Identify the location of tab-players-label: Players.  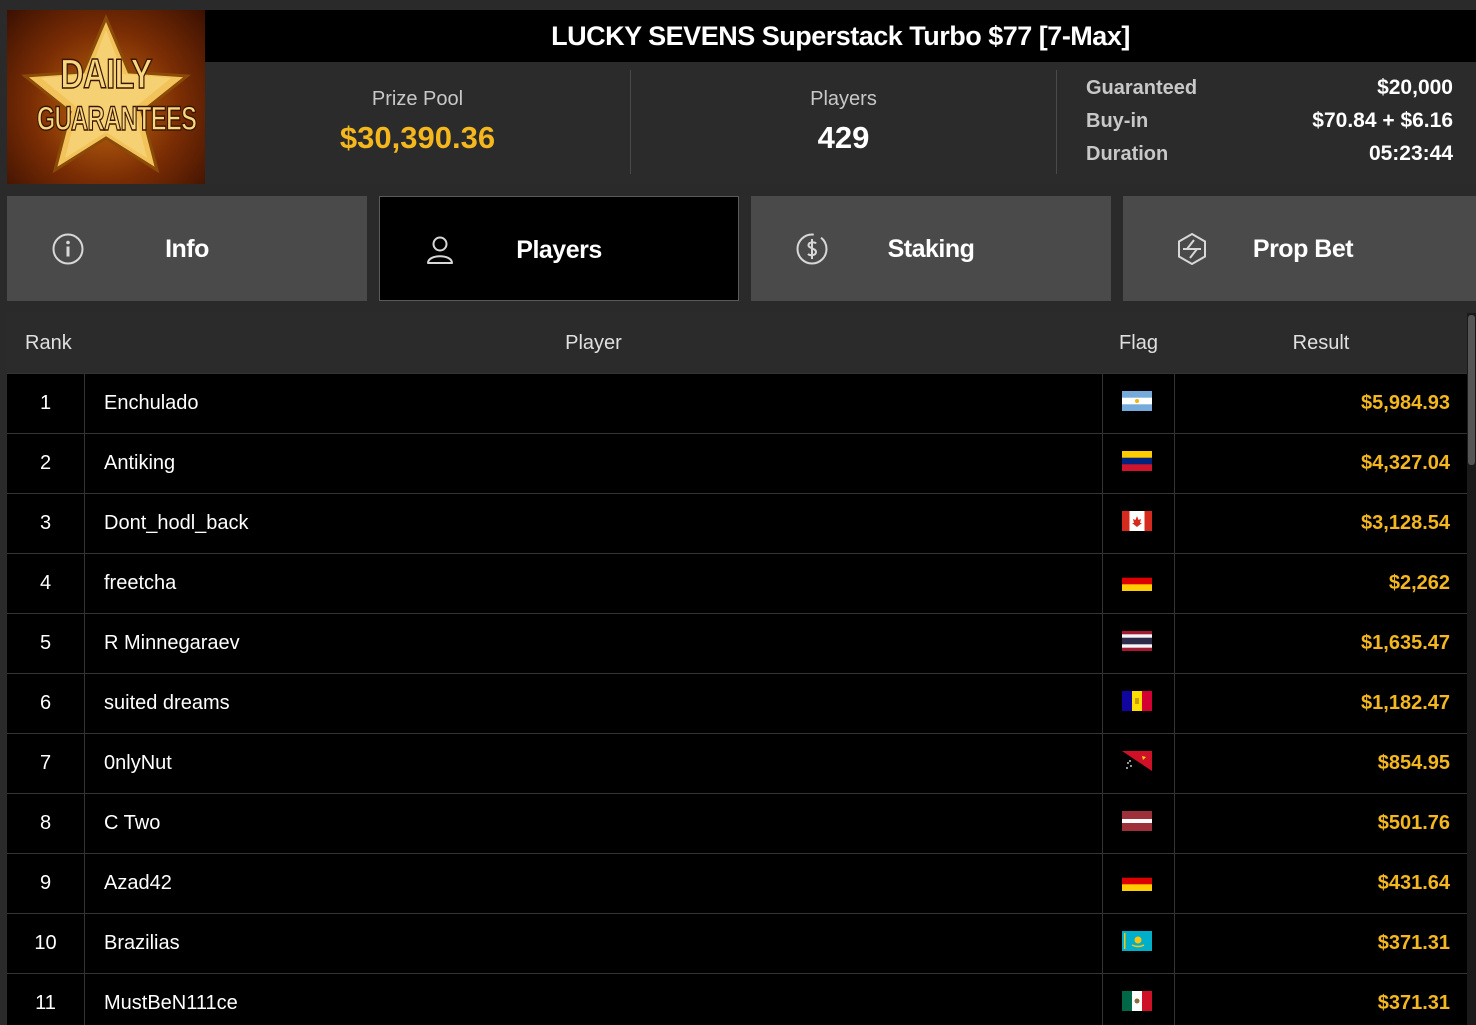
(559, 250).